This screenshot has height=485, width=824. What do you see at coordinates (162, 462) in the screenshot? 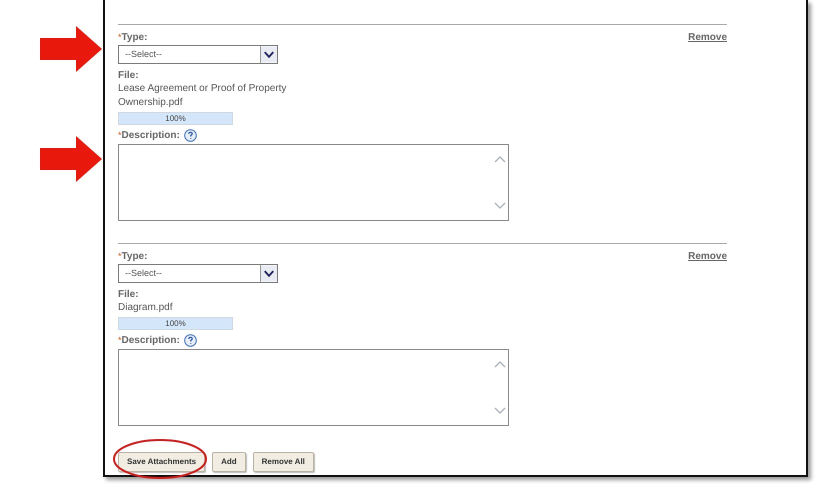
I see `action-button: Save Attachments` at bounding box center [162, 462].